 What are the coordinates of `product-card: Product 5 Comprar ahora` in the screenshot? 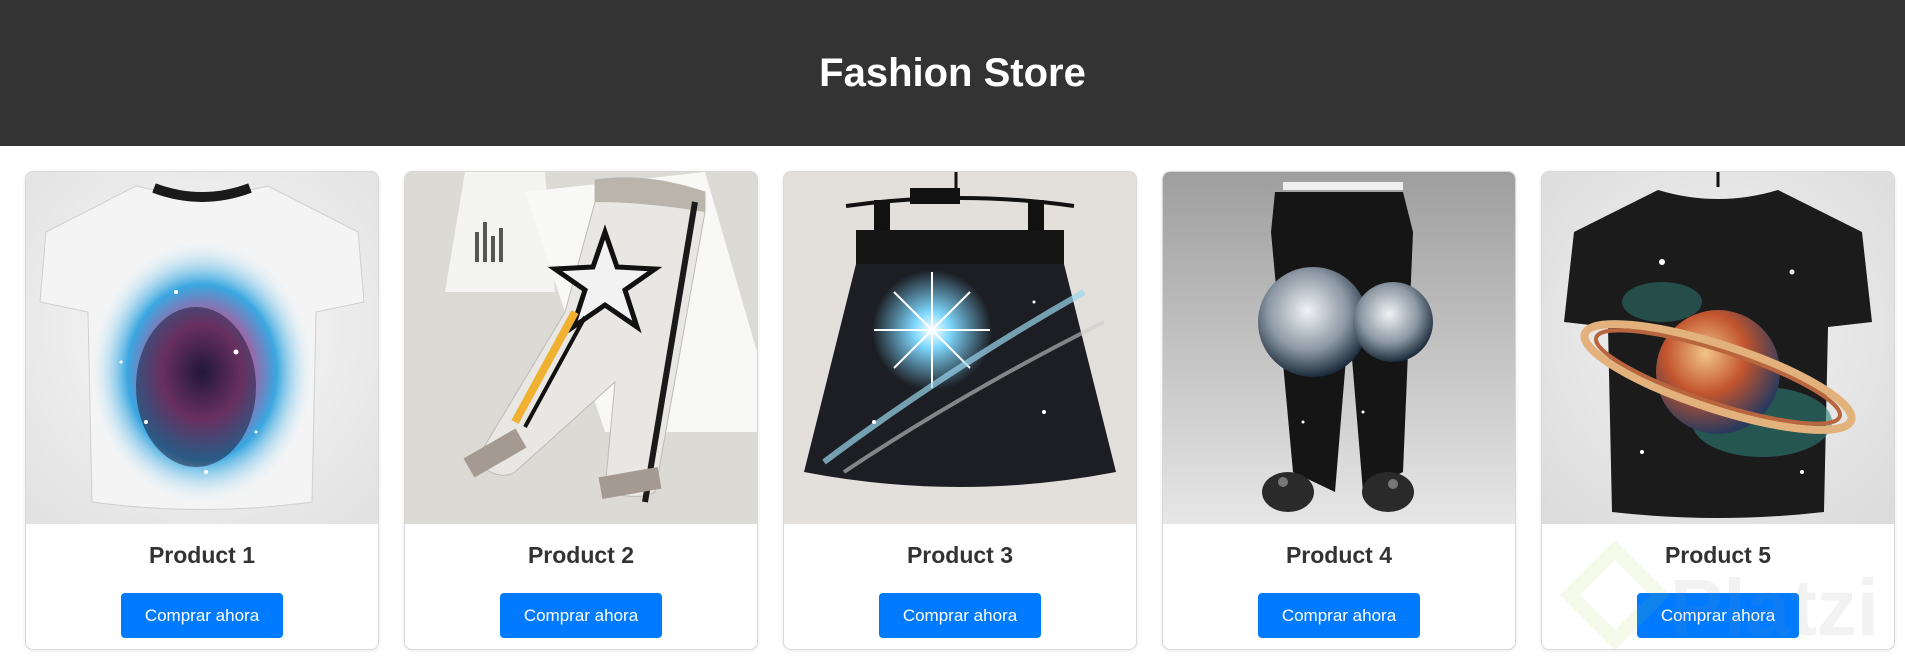 It's located at (1718, 410).